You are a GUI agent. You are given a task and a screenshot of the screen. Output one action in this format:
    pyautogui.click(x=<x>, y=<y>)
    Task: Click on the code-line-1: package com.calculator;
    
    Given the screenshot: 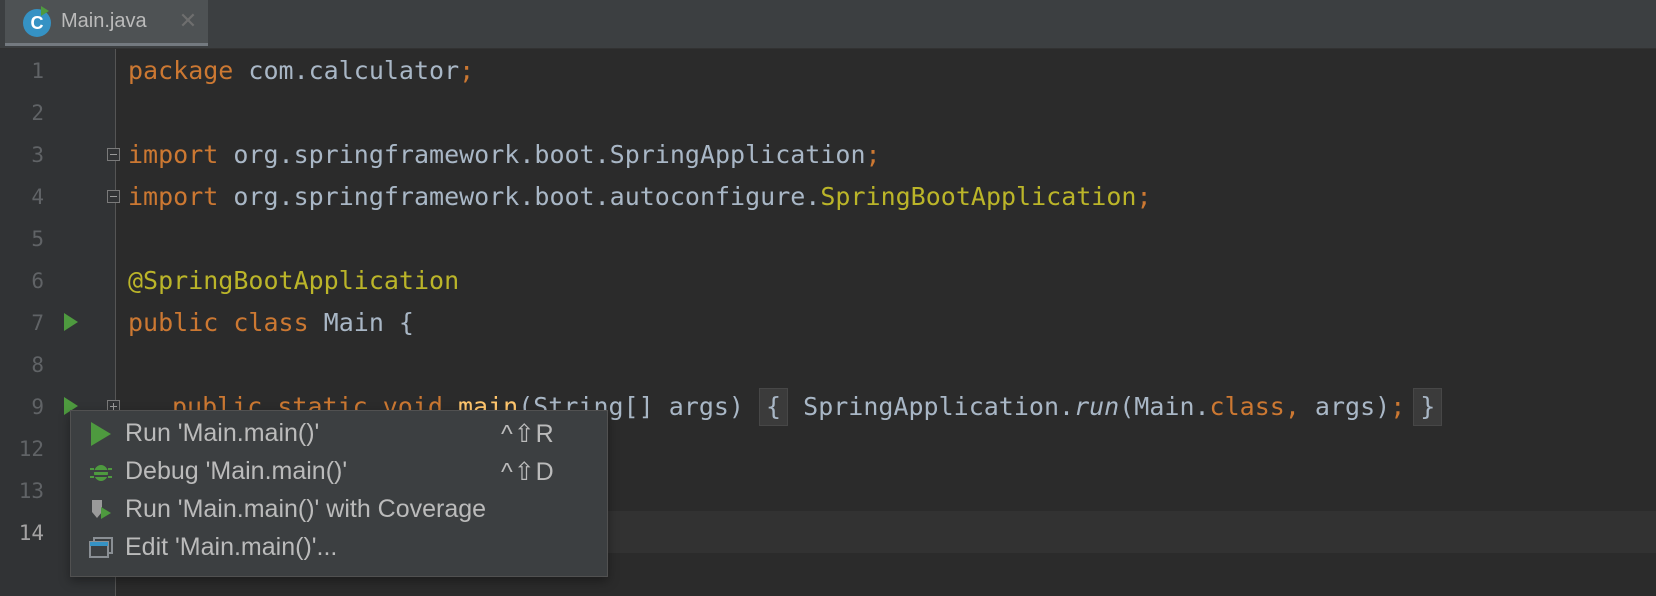 What is the action you would take?
    pyautogui.click(x=301, y=71)
    